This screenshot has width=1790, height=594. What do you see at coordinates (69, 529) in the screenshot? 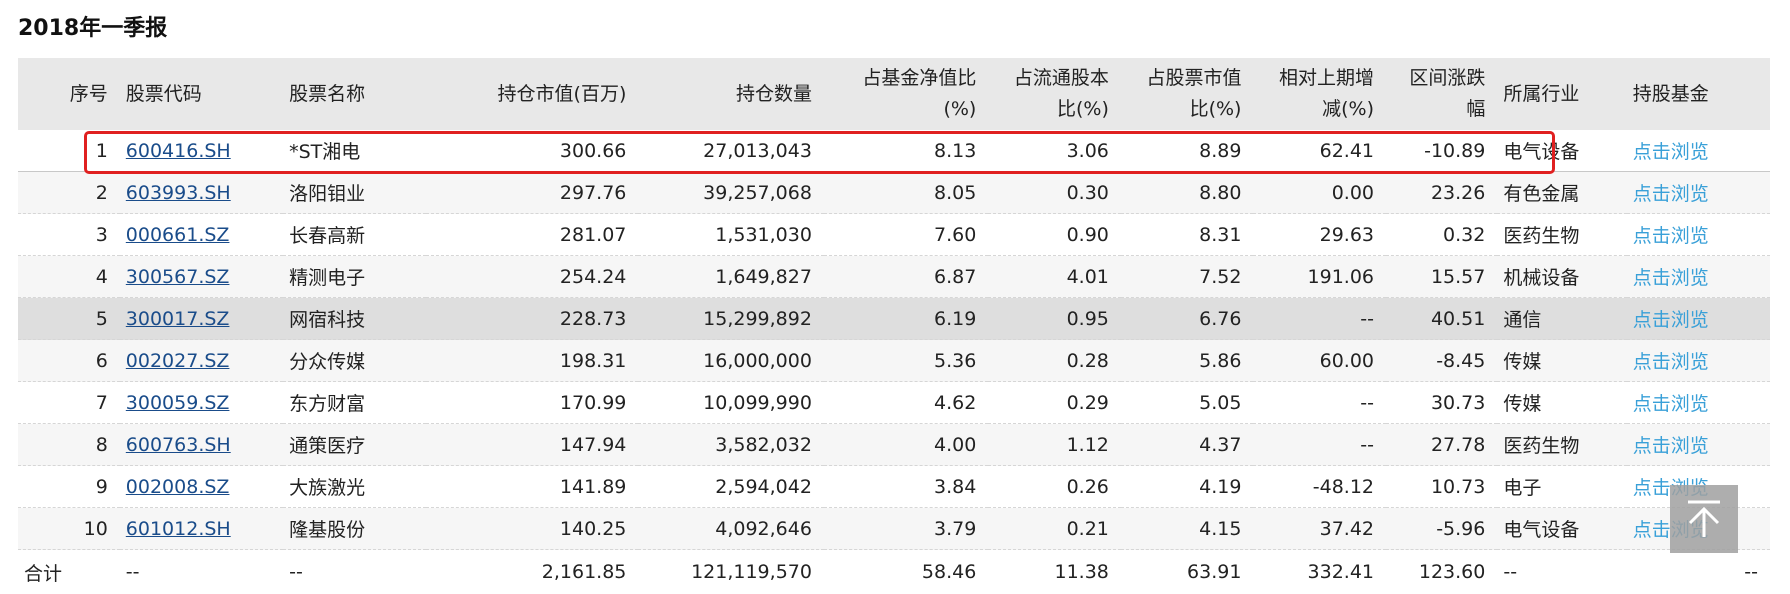
I see `seq: 10` at bounding box center [69, 529].